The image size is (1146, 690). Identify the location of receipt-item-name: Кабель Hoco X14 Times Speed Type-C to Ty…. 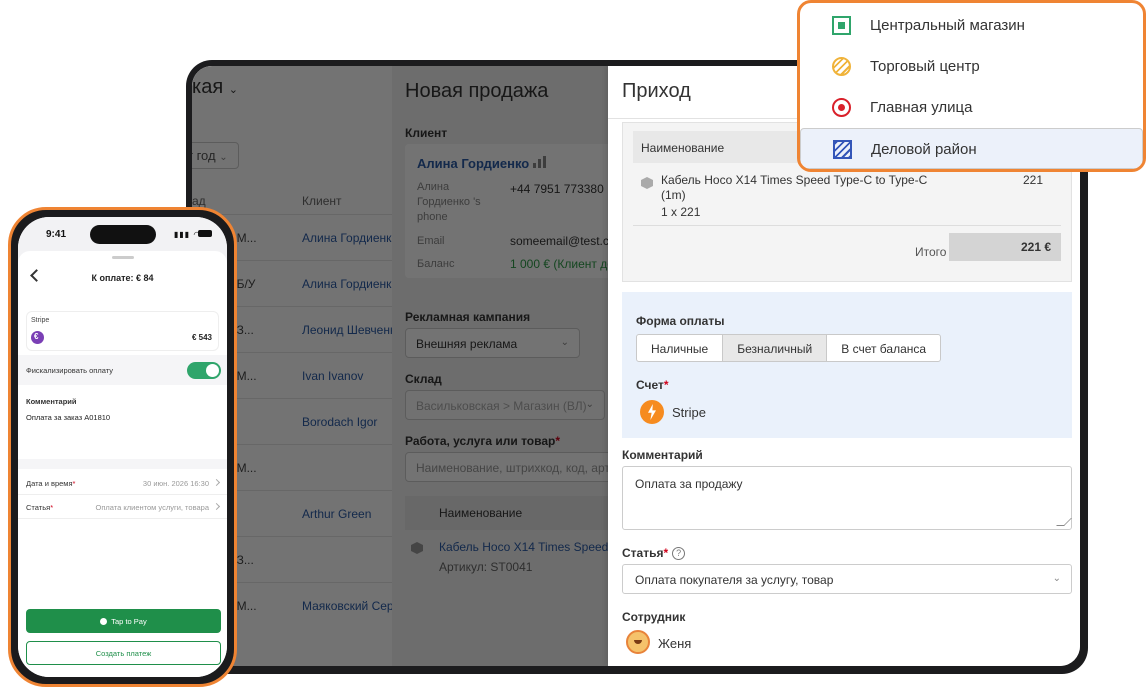
(794, 187).